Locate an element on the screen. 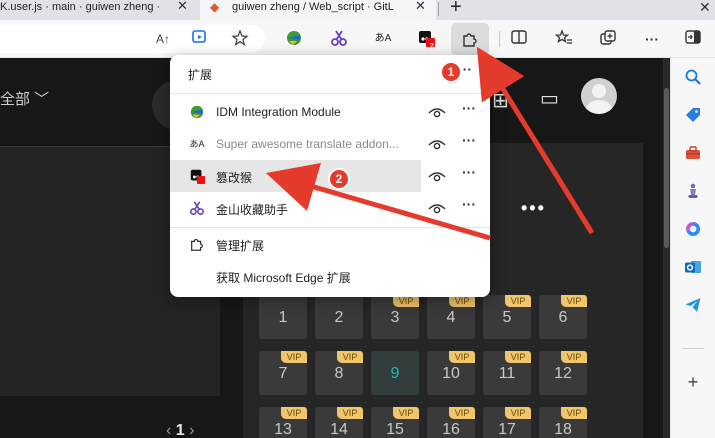 The height and width of the screenshot is (438, 715). episode-tile: VIP 5 is located at coordinates (507, 317).